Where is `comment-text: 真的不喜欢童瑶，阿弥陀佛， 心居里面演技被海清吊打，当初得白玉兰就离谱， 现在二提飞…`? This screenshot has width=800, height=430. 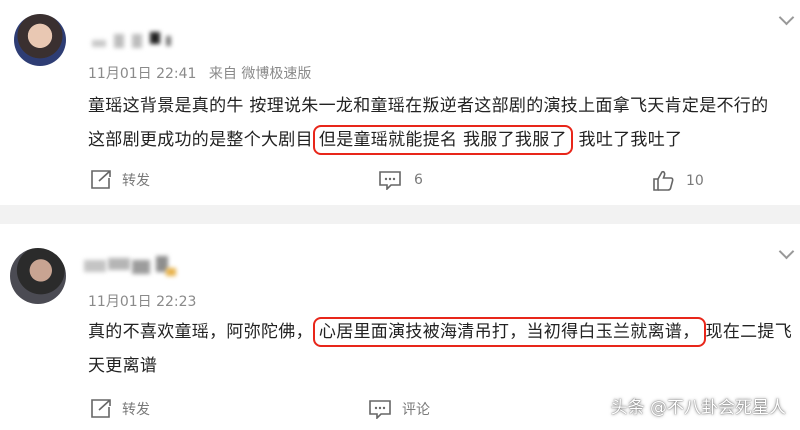
comment-text: 真的不喜欢童瑶，阿弥陀佛， 心居里面演技被海清吊打，当初得白玉兰就离谱， 现在二提飞… is located at coordinates (440, 349).